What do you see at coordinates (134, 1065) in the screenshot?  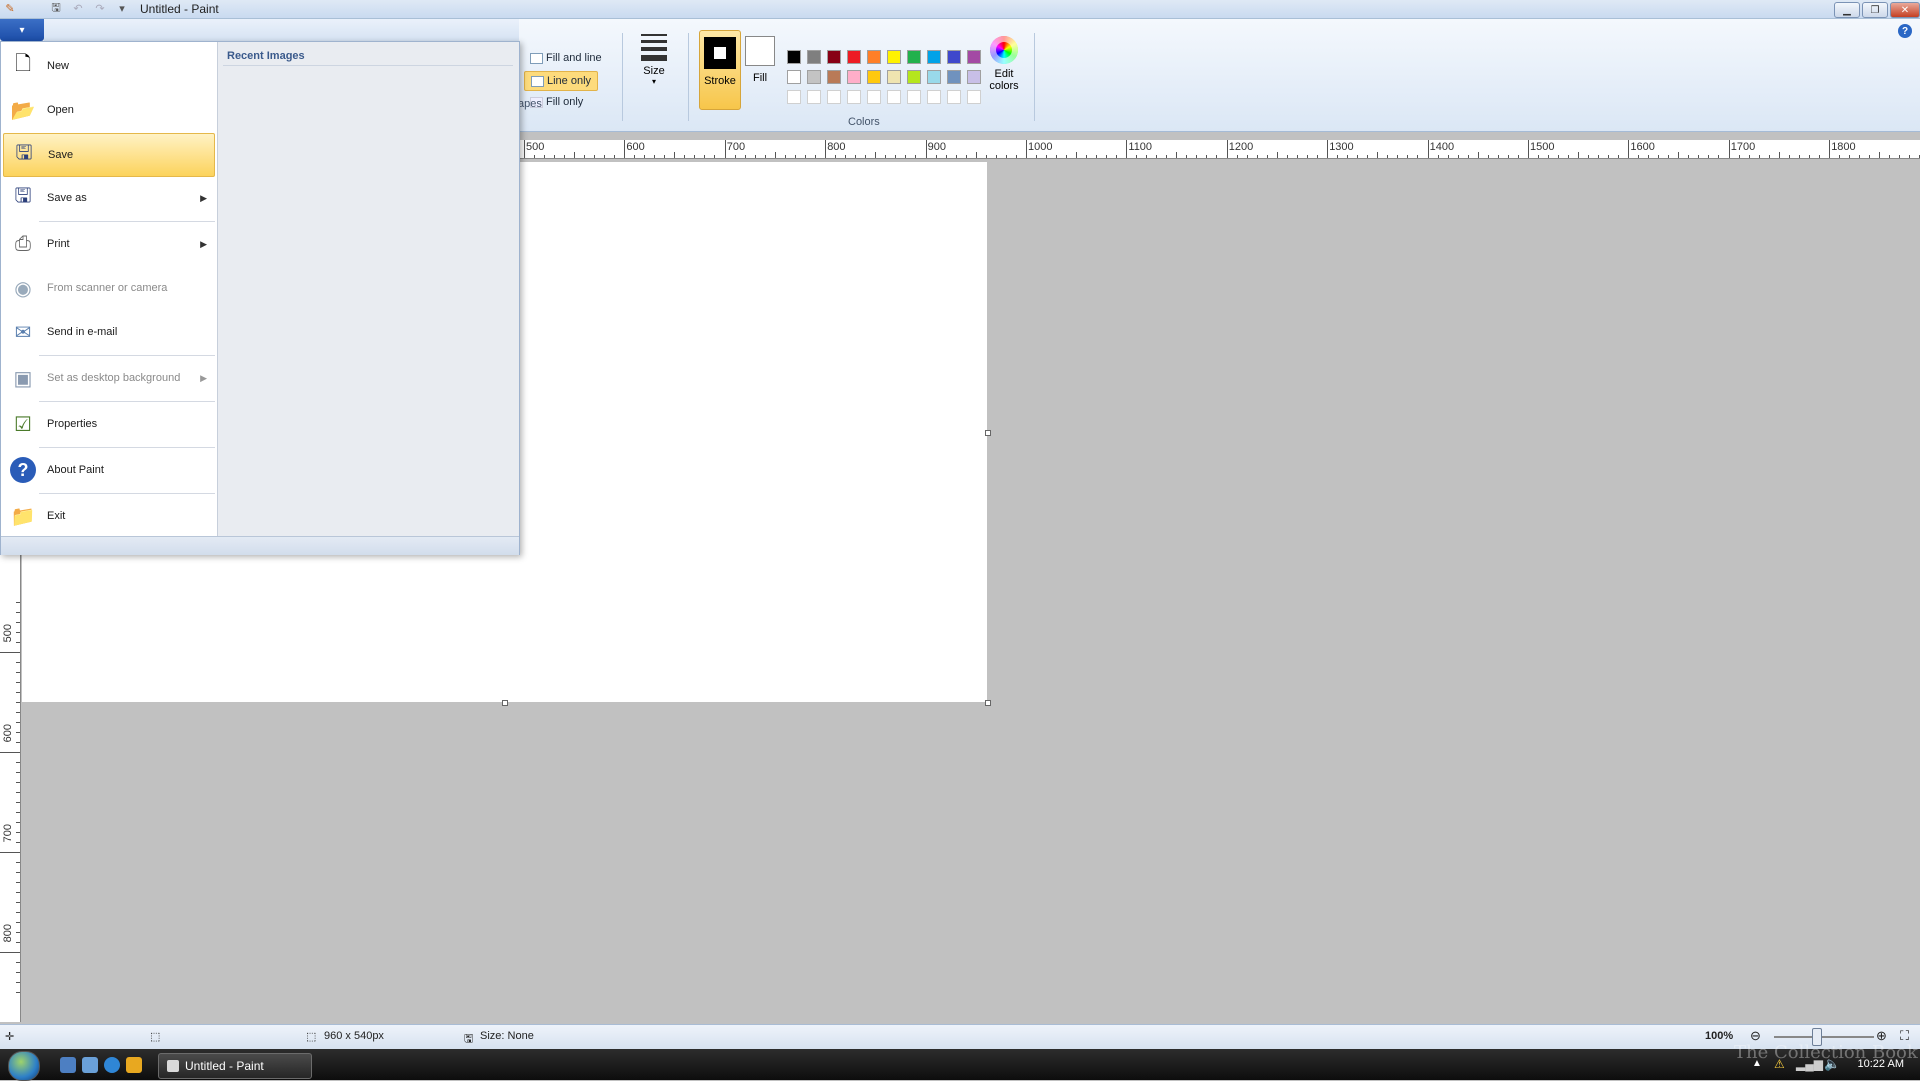 I see `media-player-icon` at bounding box center [134, 1065].